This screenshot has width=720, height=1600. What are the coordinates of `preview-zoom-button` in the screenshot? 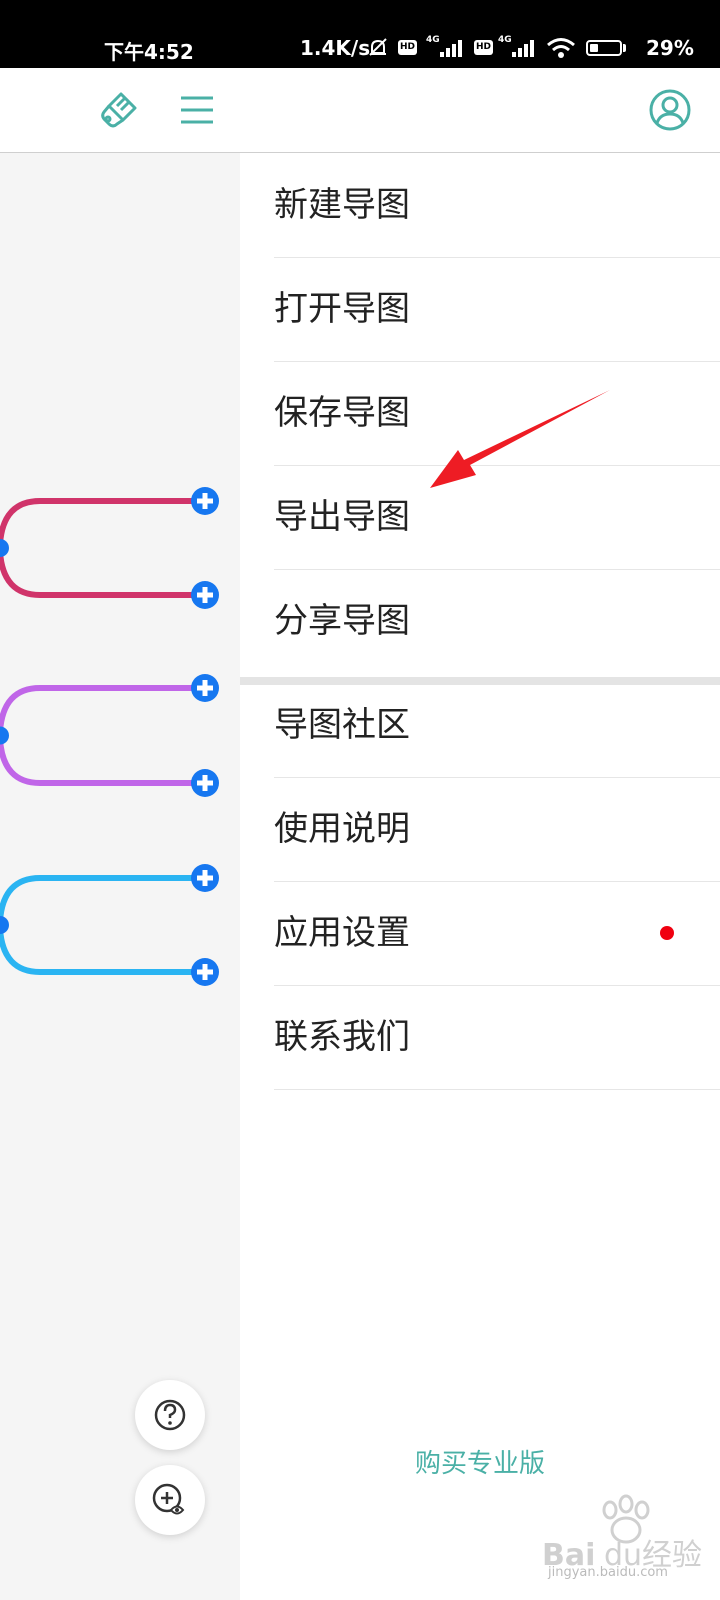 It's located at (170, 1500).